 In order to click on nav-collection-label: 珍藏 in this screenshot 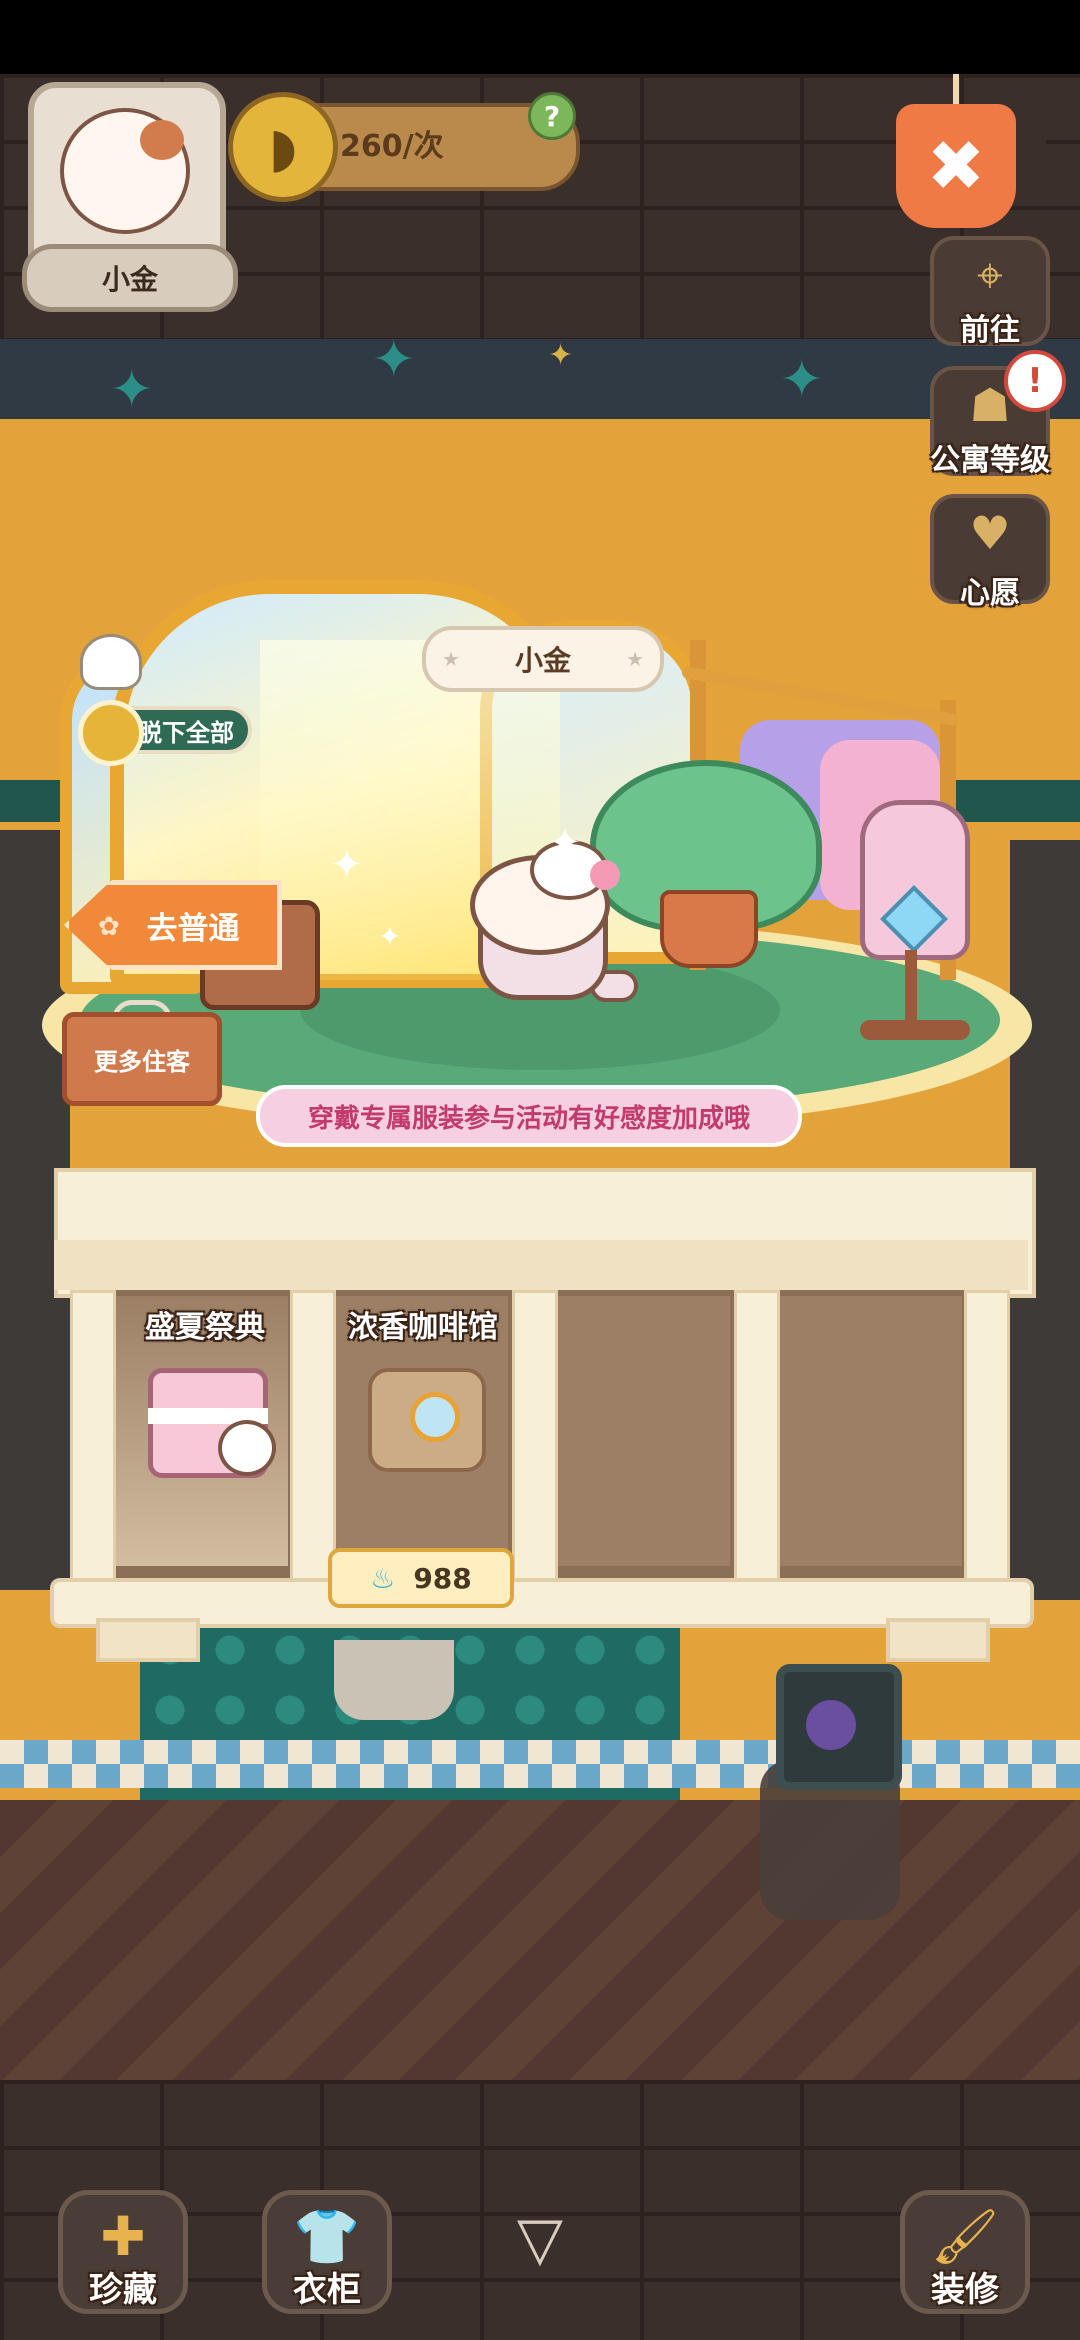, I will do `click(123, 2290)`.